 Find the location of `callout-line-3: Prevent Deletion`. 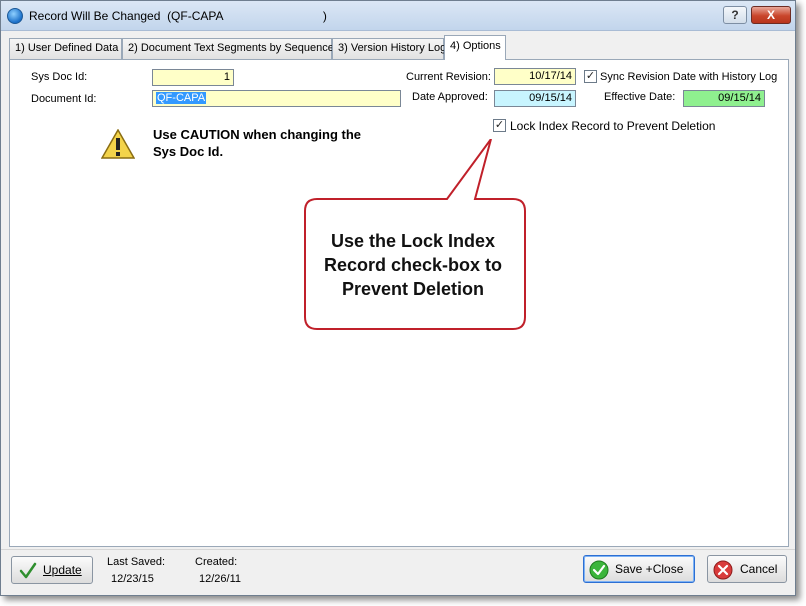

callout-line-3: Prevent Deletion is located at coordinates (413, 289).